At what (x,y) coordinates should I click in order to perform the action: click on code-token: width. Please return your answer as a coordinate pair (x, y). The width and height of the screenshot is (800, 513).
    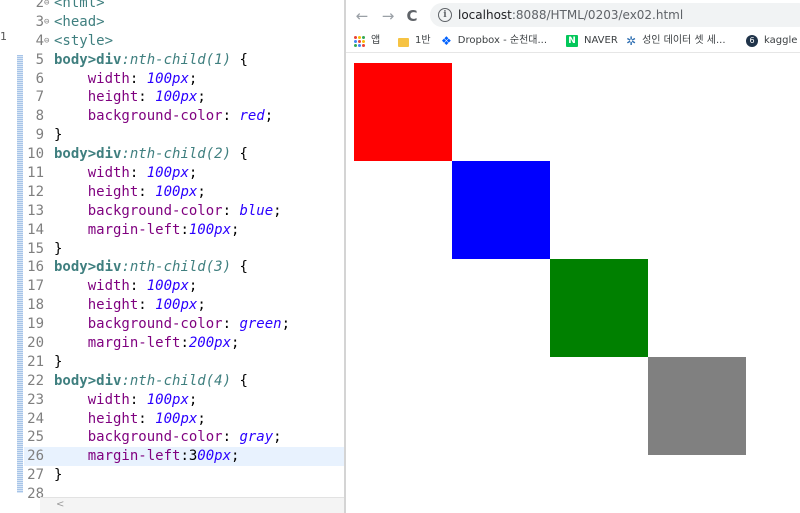
    Looking at the image, I should click on (108, 78).